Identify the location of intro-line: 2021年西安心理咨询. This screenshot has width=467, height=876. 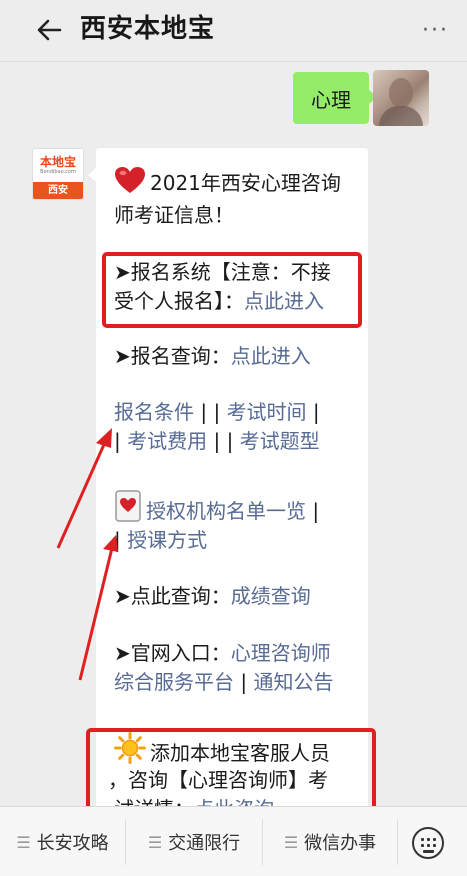
(227, 182).